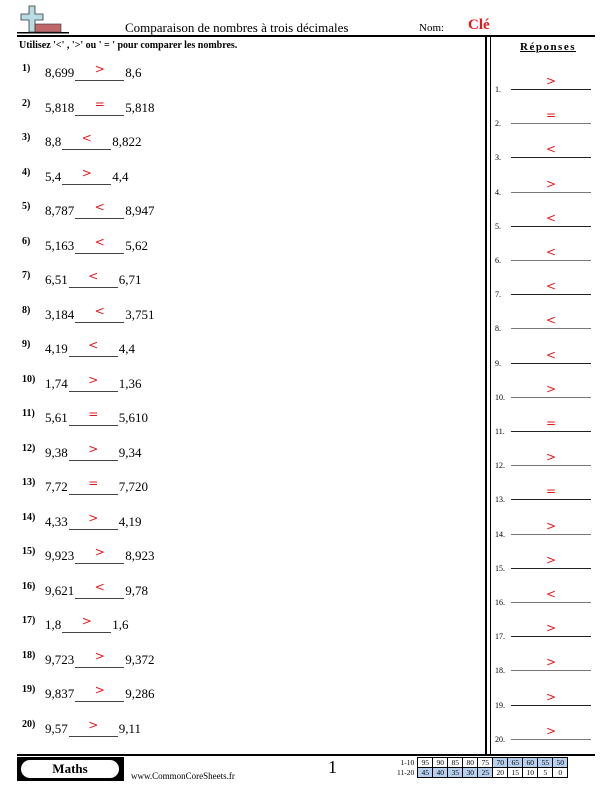  What do you see at coordinates (440, 772) in the screenshot?
I see `score-cell: 40` at bounding box center [440, 772].